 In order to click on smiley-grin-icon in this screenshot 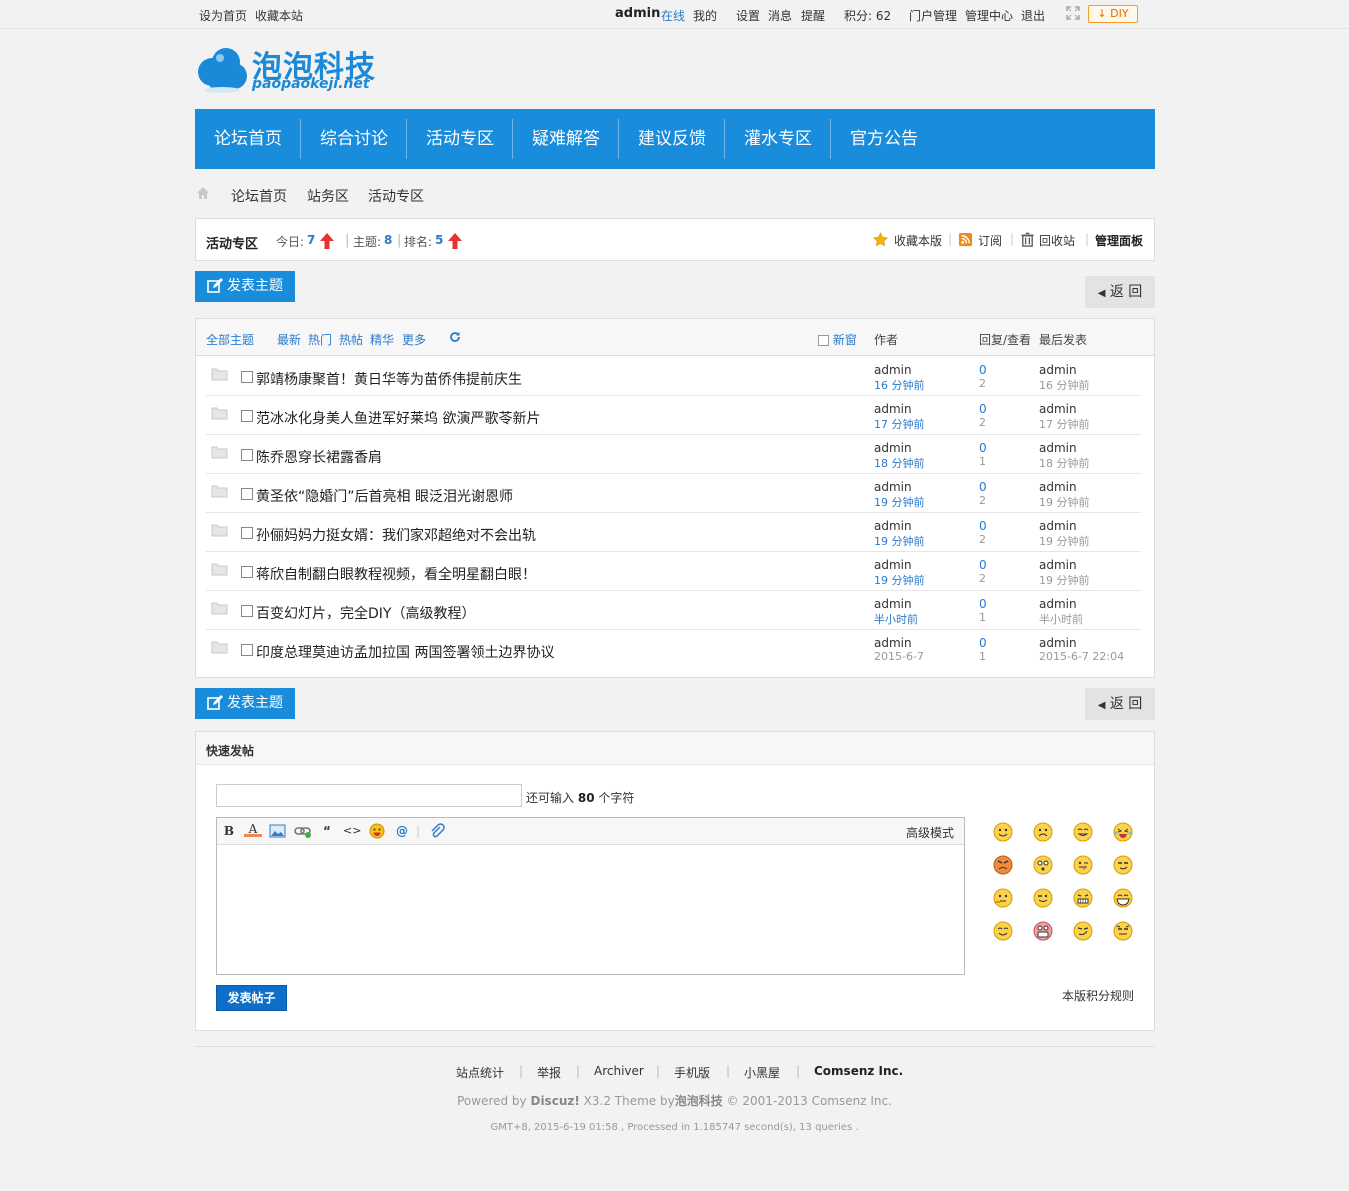, I will do `click(1083, 832)`.